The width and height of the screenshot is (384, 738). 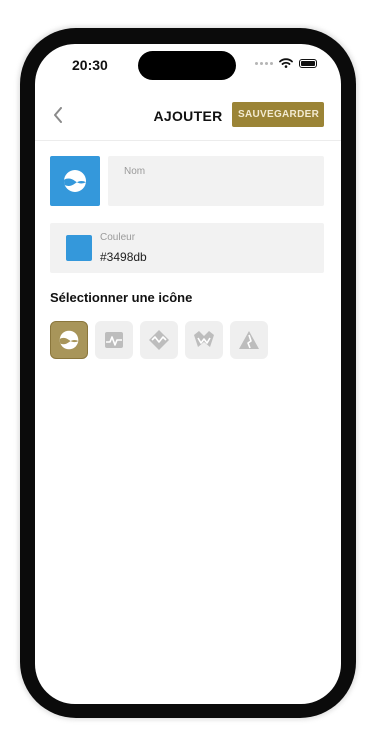 I want to click on icon-option-mountain, so click(x=249, y=340).